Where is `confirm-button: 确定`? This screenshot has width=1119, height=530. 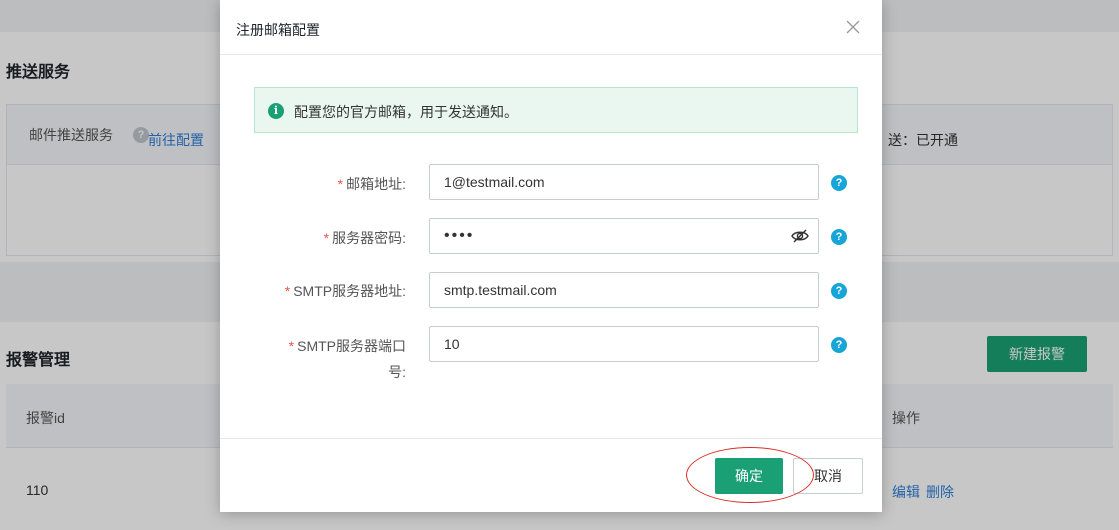
confirm-button: 确定 is located at coordinates (749, 476).